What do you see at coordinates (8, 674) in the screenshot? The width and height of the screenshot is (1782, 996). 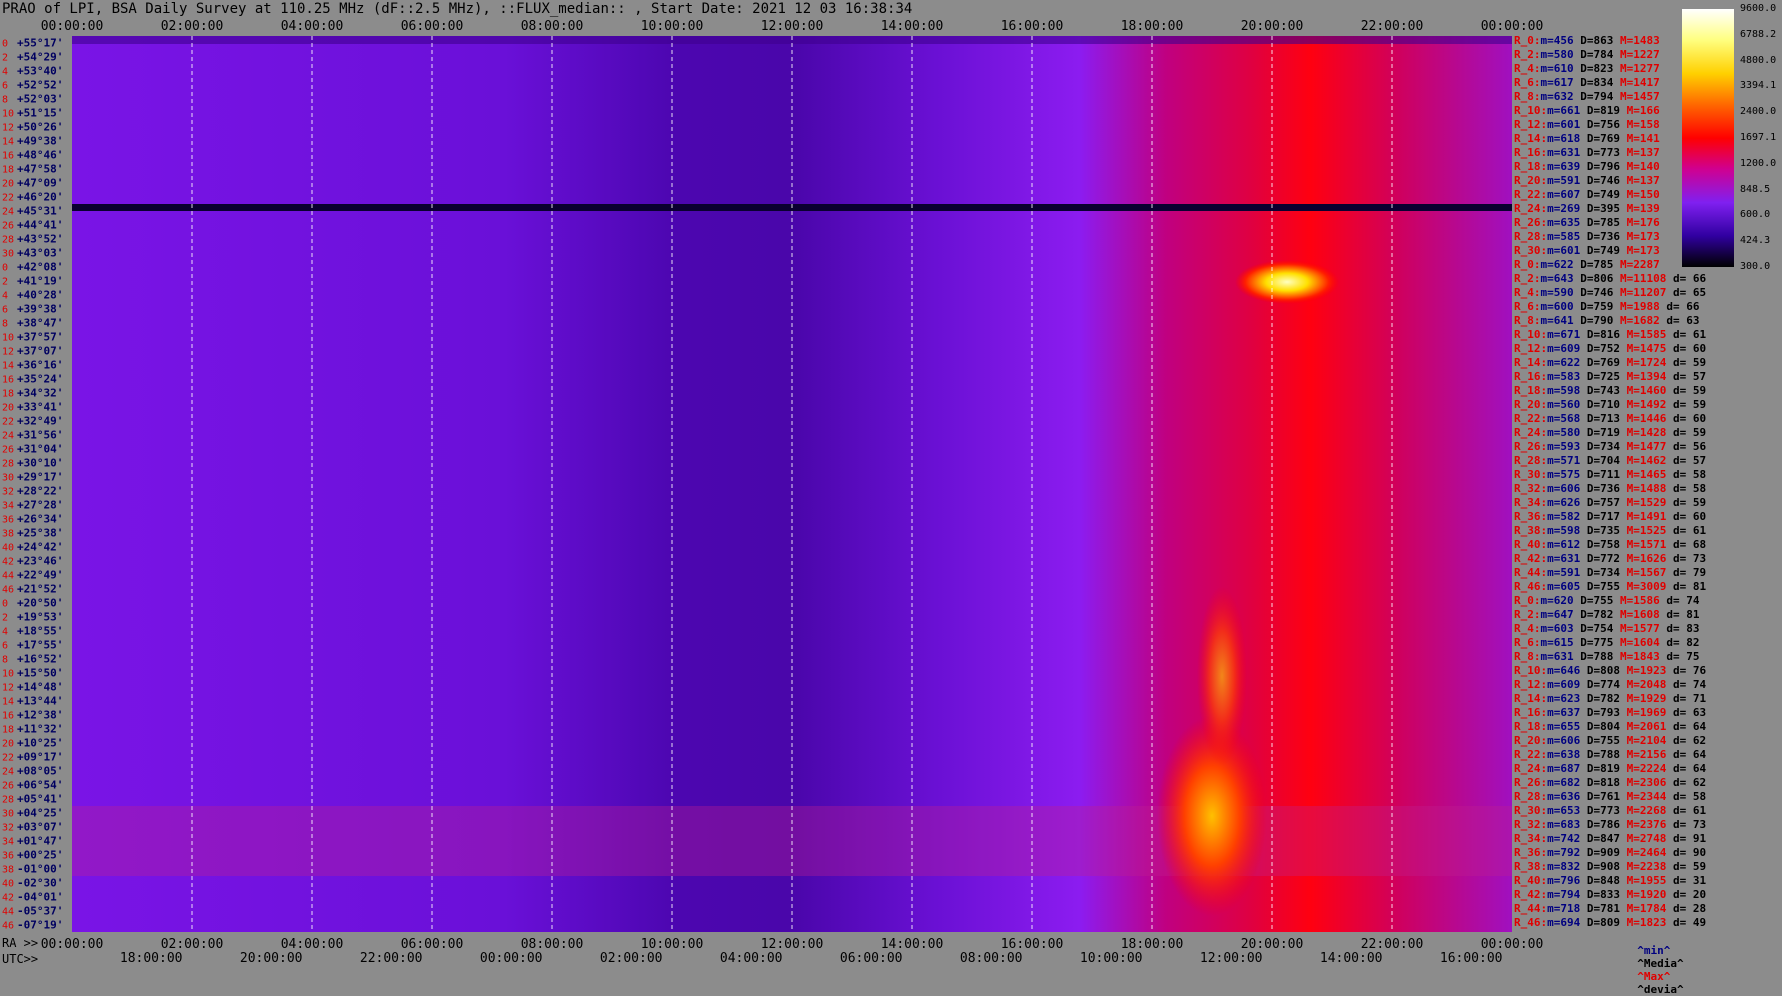 I see `y-index-label: 10` at bounding box center [8, 674].